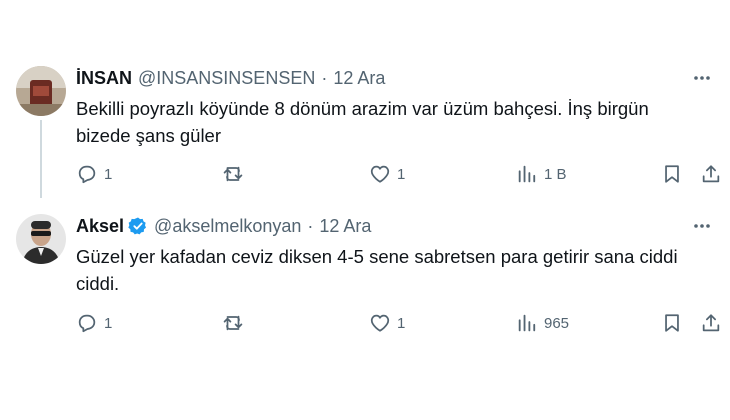 This screenshot has height=420, width=730. Describe the element at coordinates (100, 226) in the screenshot. I see `display-name: Aksel` at that location.